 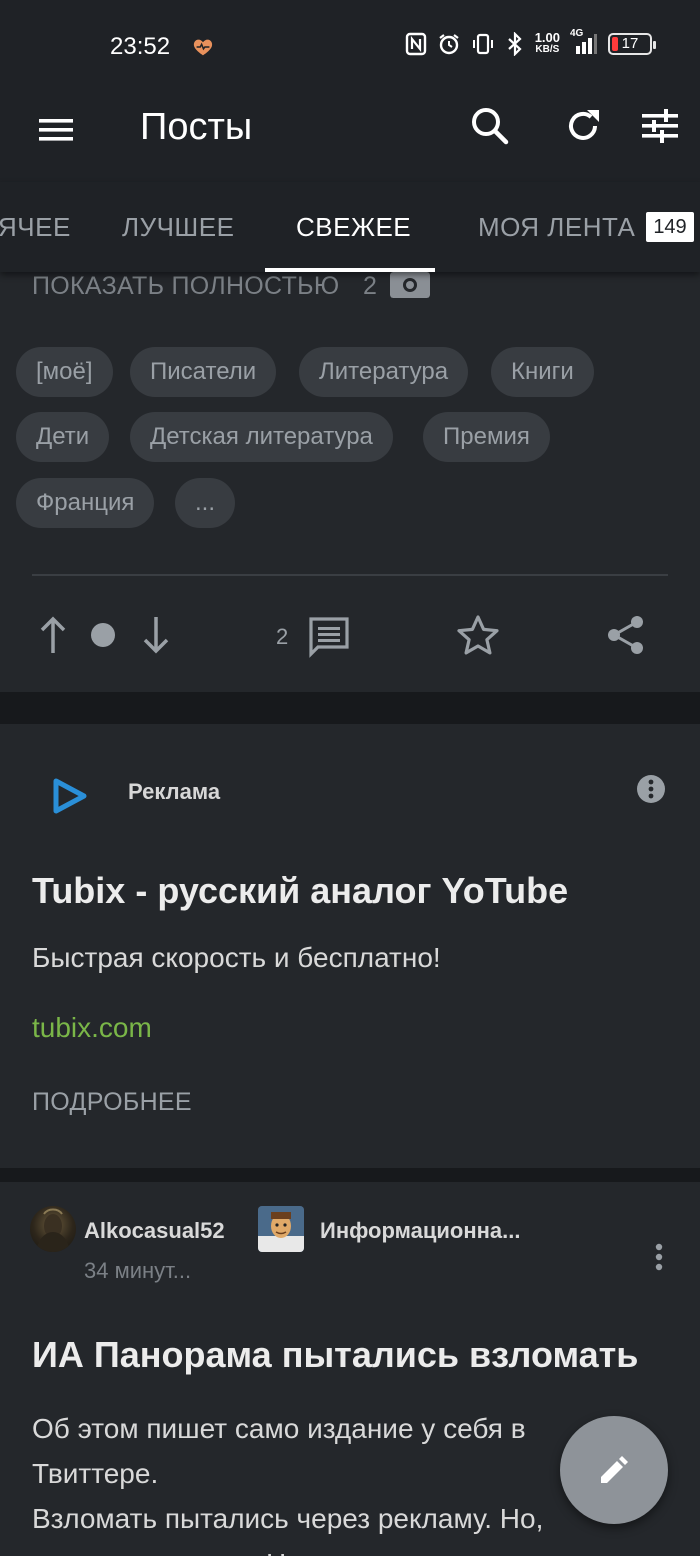 I want to click on author-avatar, so click(x=53, y=1229).